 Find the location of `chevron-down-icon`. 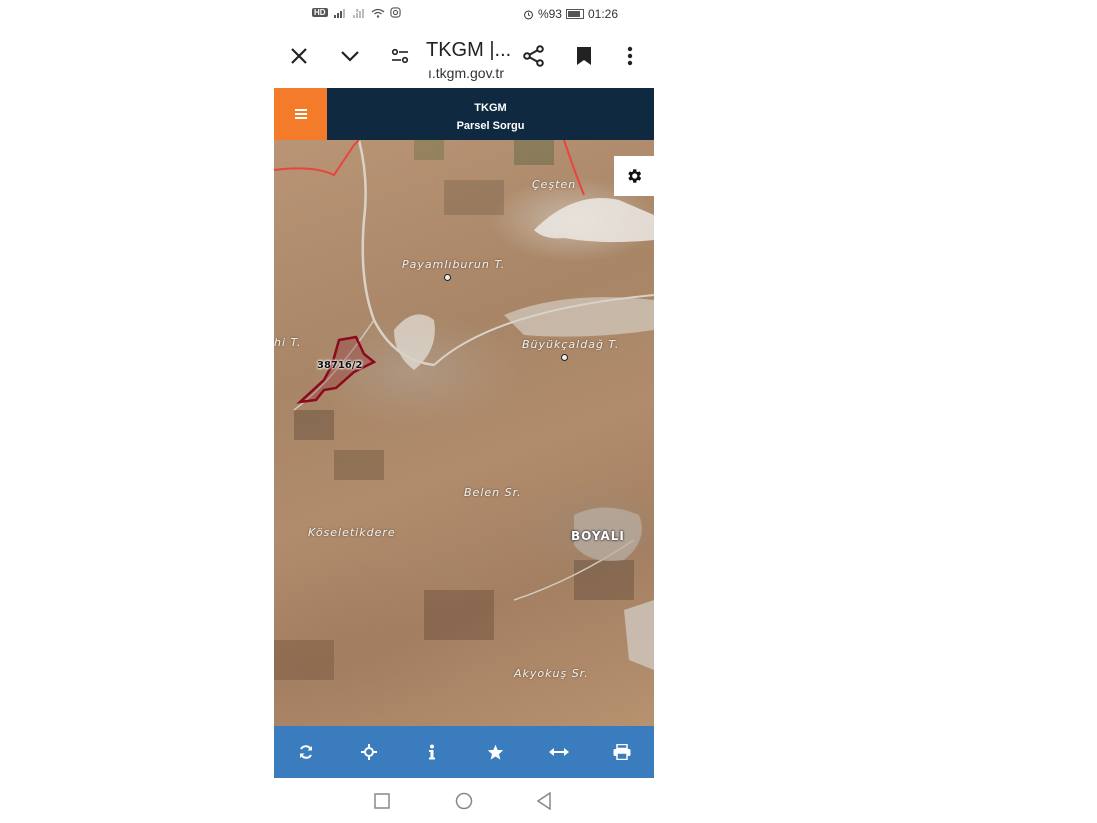

chevron-down-icon is located at coordinates (350, 56).